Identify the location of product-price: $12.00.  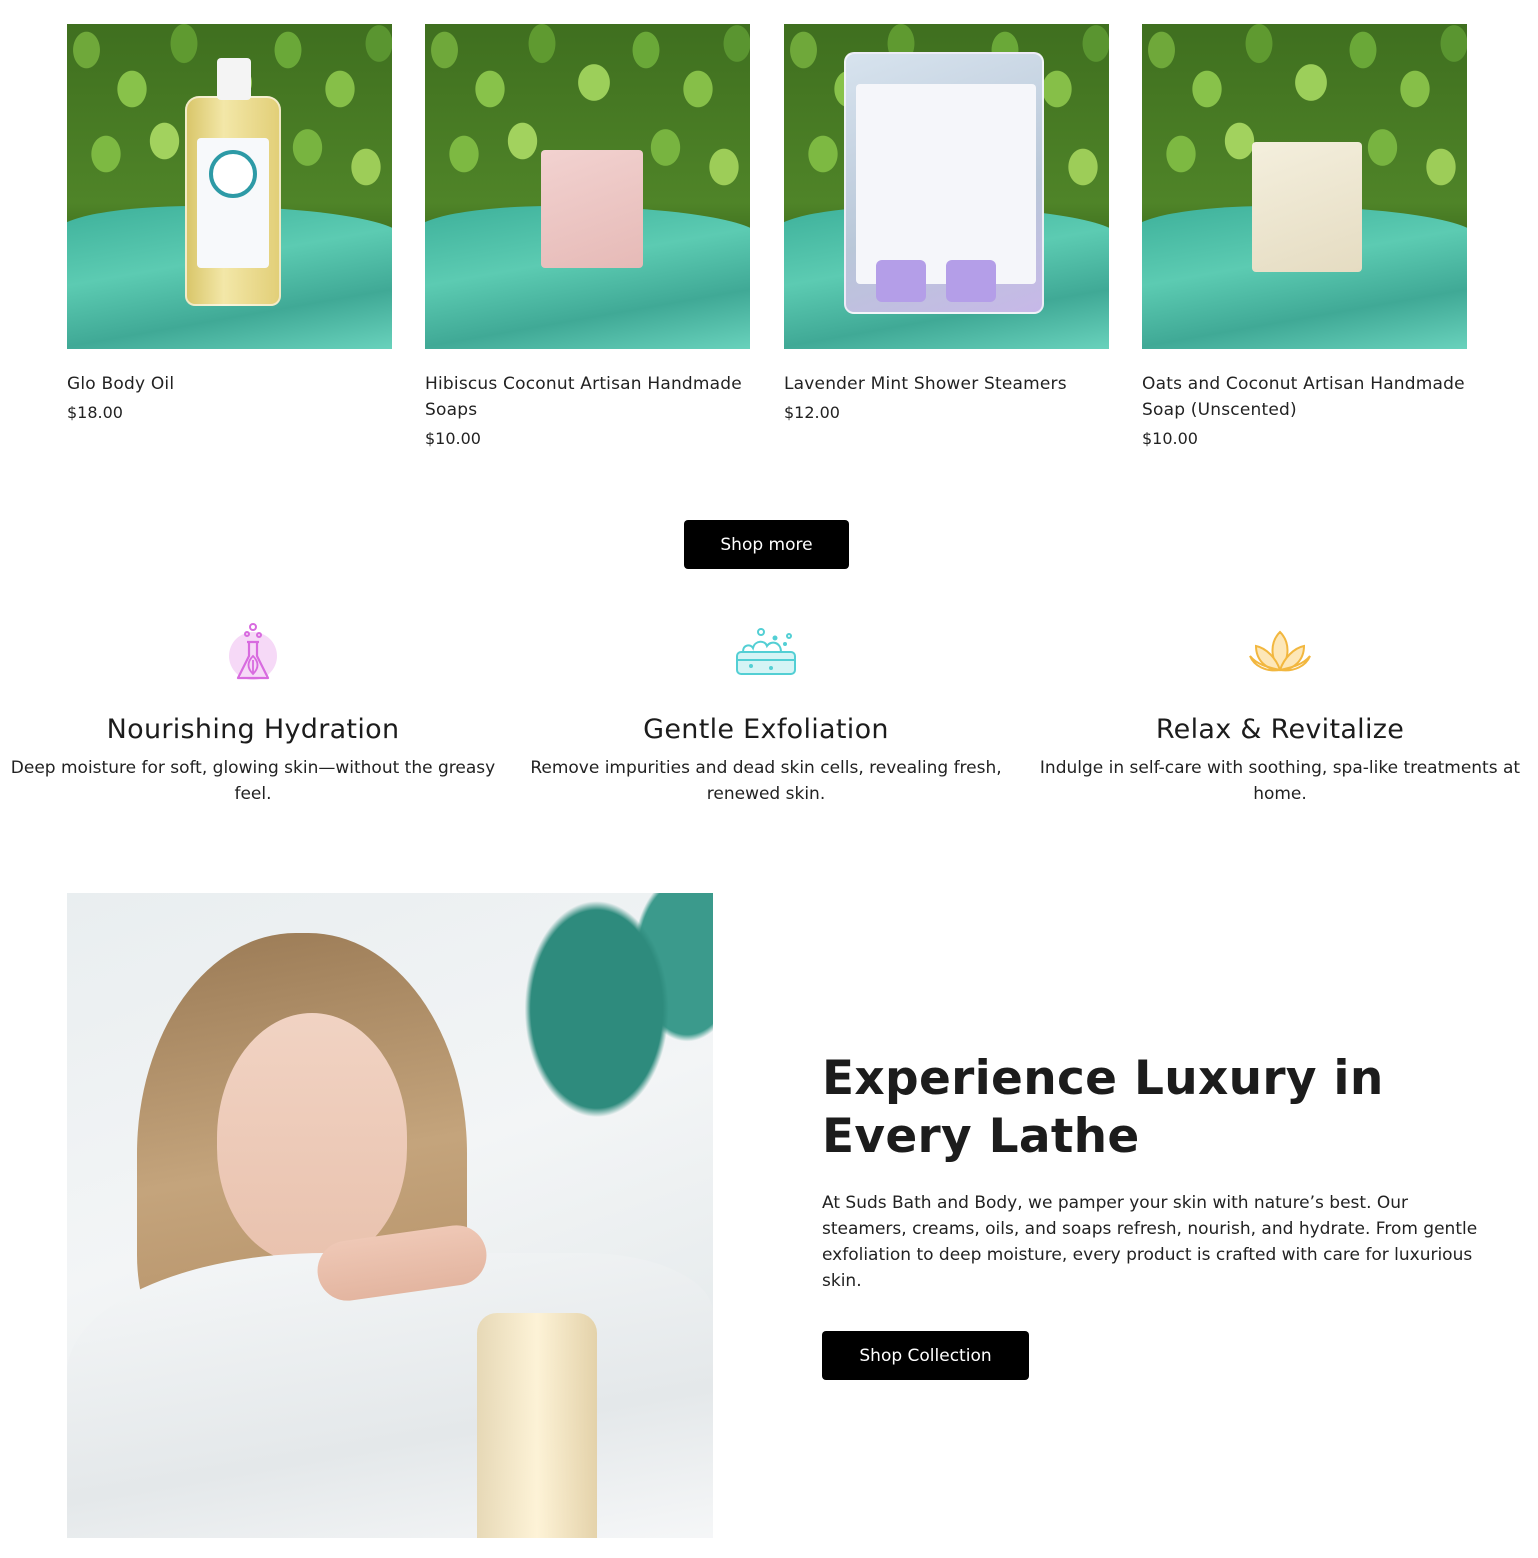
(812, 412).